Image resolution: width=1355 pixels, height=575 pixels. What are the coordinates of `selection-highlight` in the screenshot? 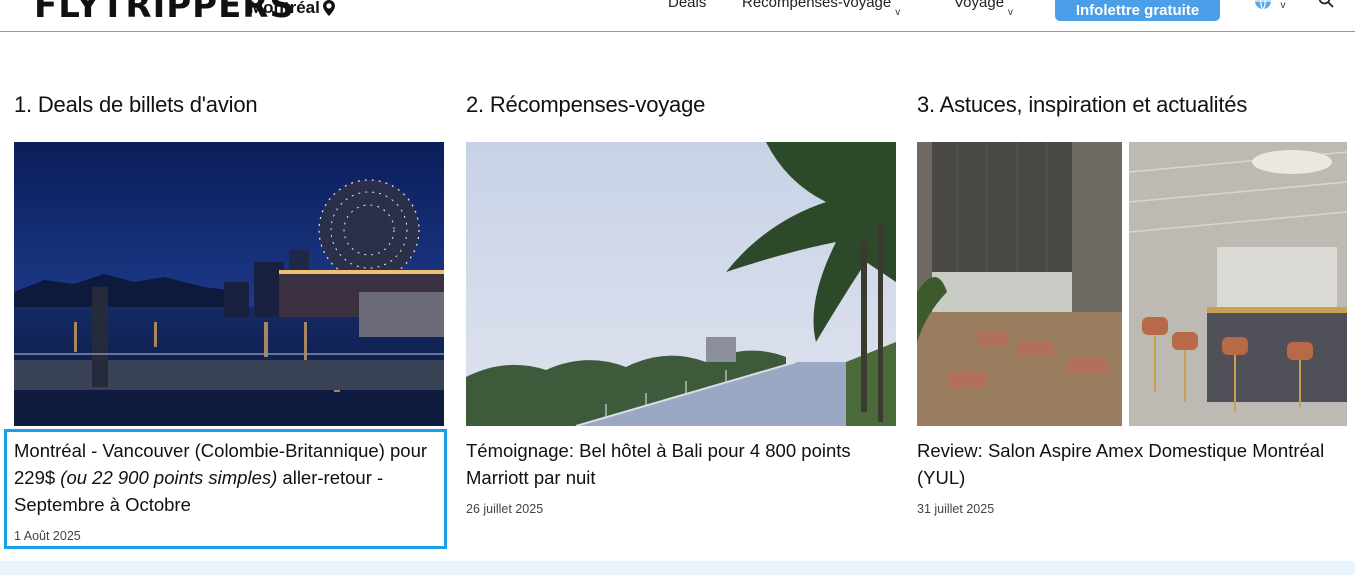 It's located at (225, 489).